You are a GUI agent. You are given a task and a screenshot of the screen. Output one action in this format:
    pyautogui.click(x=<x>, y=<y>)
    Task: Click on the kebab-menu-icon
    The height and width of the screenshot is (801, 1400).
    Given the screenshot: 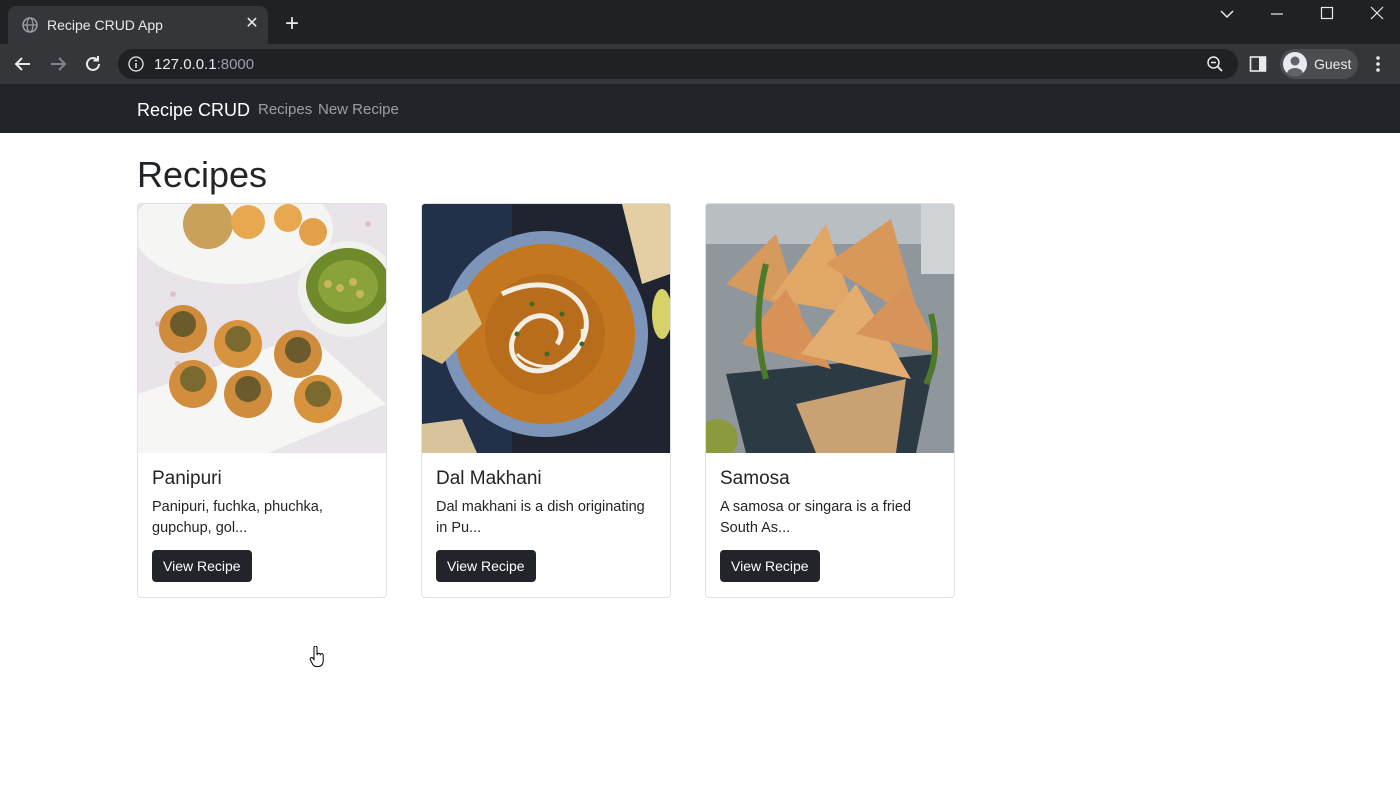 What is the action you would take?
    pyautogui.click(x=1378, y=64)
    